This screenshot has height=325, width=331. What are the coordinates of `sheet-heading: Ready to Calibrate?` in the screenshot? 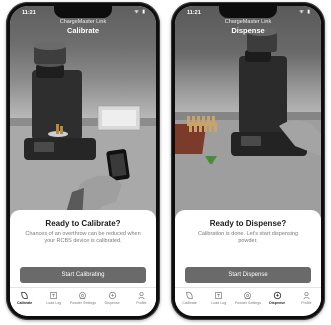 It's located at (83, 223).